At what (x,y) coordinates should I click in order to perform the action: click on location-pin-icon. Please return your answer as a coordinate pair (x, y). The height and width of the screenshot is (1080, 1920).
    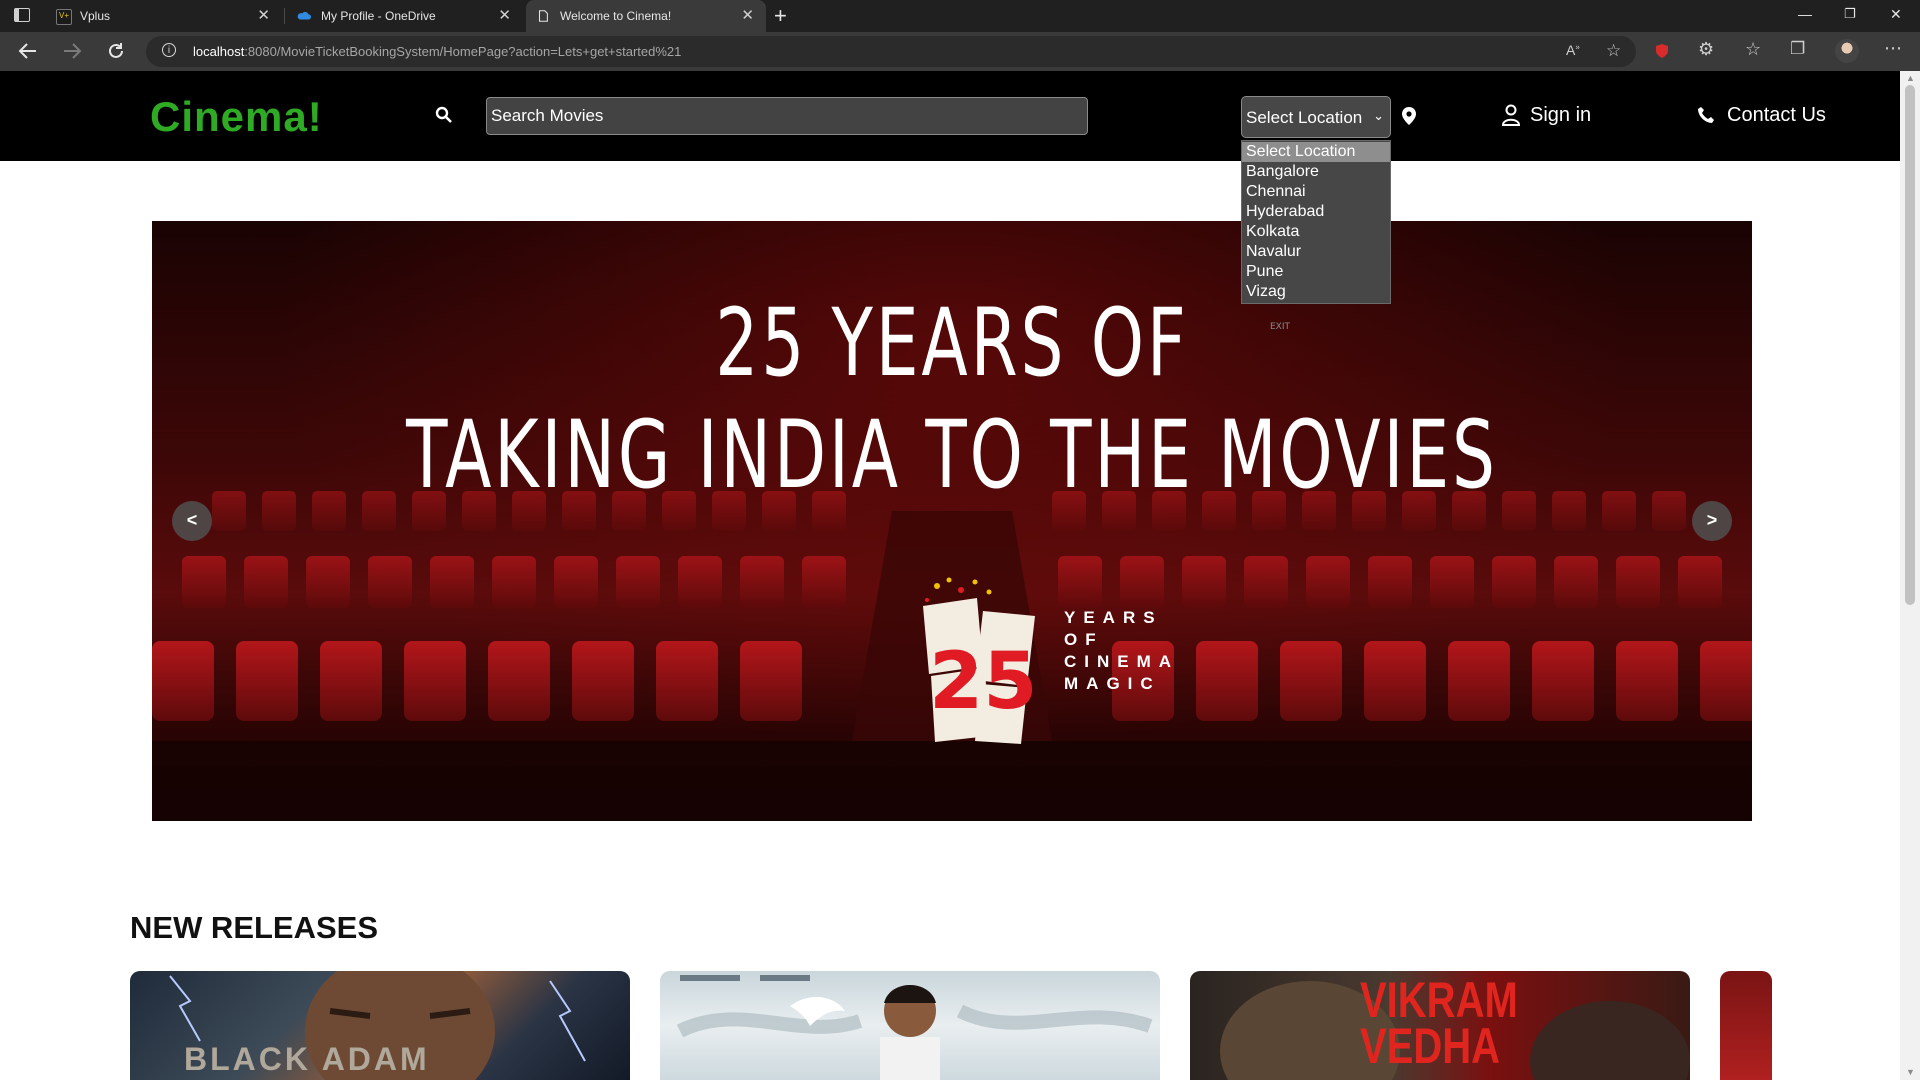
    Looking at the image, I should click on (1409, 116).